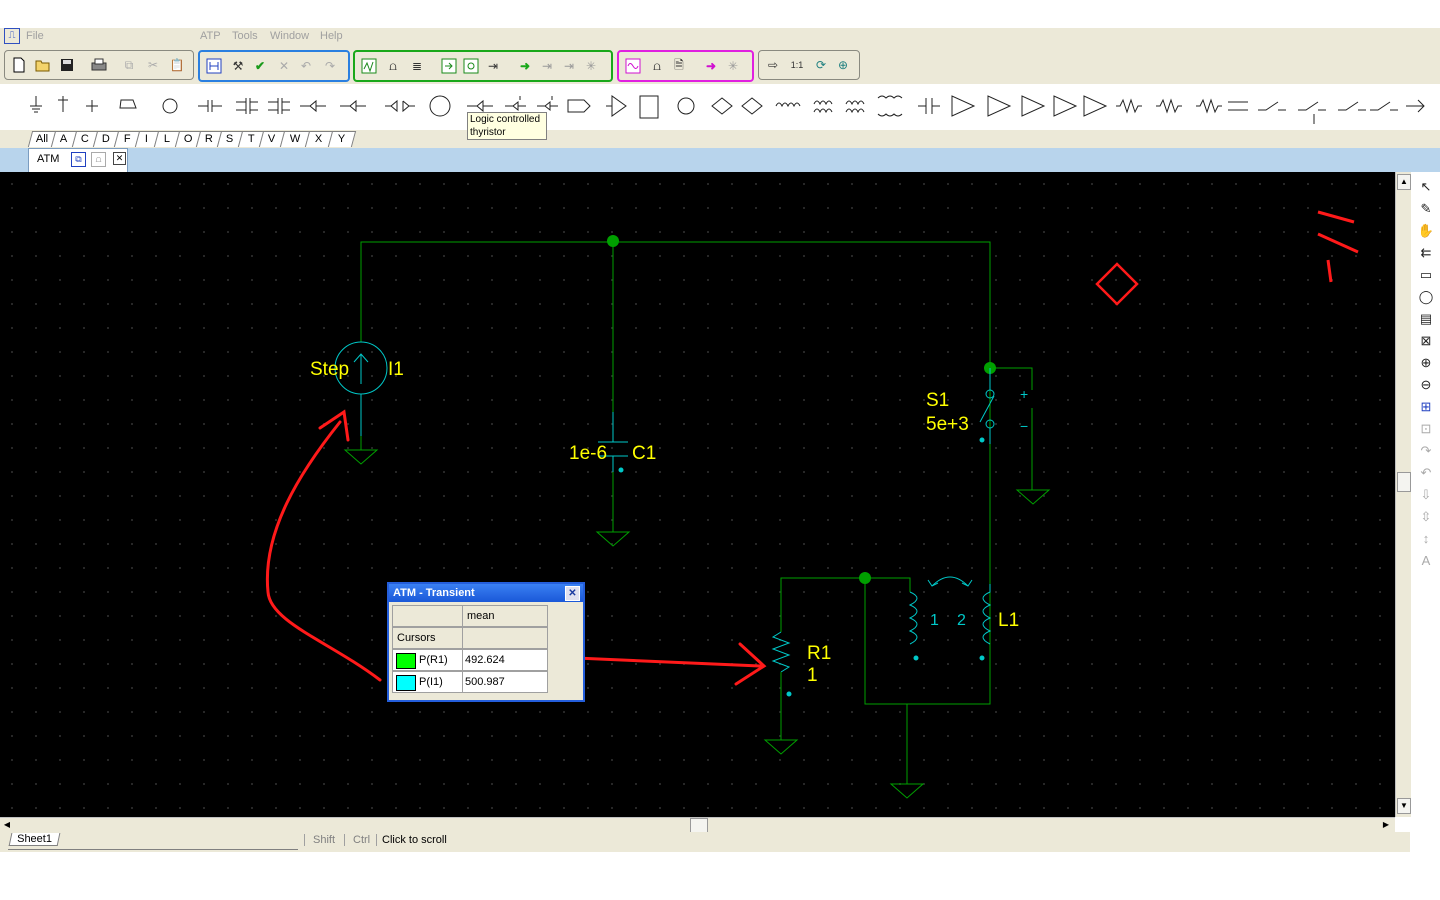  Describe the element at coordinates (43, 65) in the screenshot. I see `open-icon` at that location.